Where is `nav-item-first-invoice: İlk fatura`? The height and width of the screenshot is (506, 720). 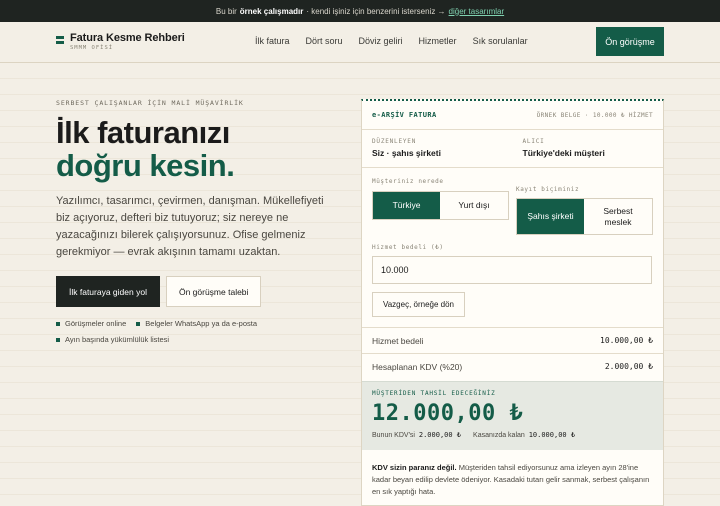 nav-item-first-invoice: İlk fatura is located at coordinates (272, 41).